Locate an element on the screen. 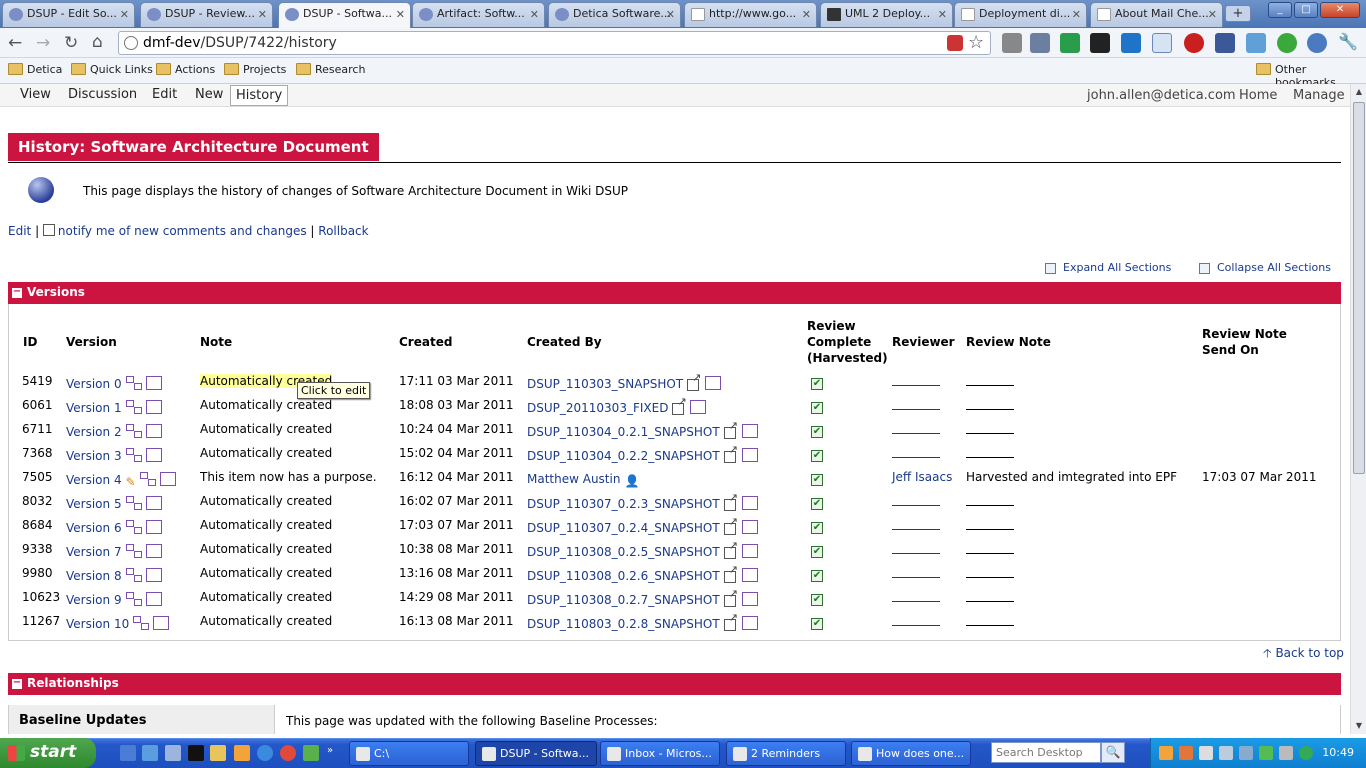 The height and width of the screenshot is (768, 1366). desktop-search-input: Search Desktop is located at coordinates (1046, 752).